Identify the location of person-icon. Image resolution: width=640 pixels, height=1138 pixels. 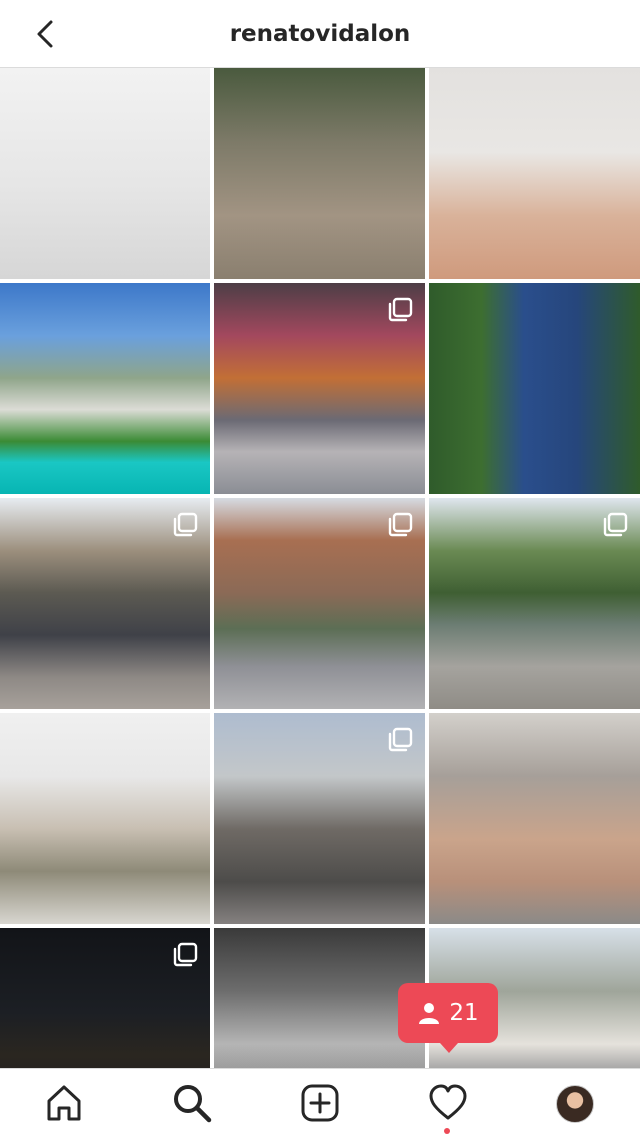
(429, 1013).